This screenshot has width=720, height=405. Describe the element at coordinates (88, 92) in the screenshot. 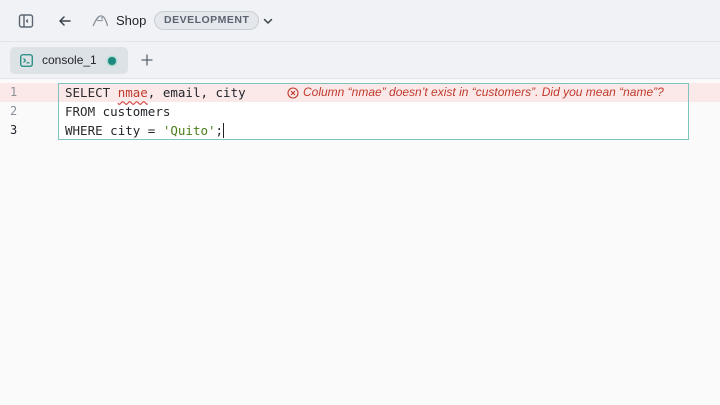

I see `keyword: SELECT` at that location.